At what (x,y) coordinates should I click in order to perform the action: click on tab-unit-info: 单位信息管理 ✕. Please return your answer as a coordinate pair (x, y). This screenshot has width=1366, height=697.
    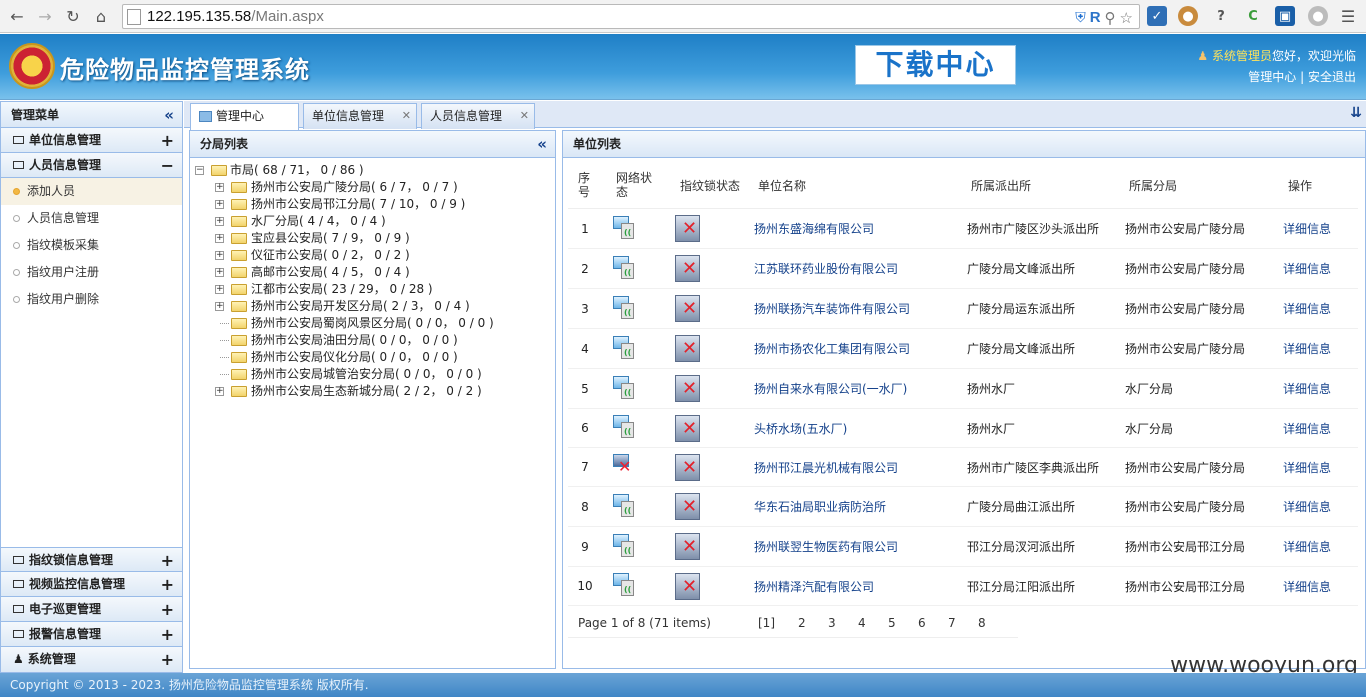
    Looking at the image, I should click on (360, 116).